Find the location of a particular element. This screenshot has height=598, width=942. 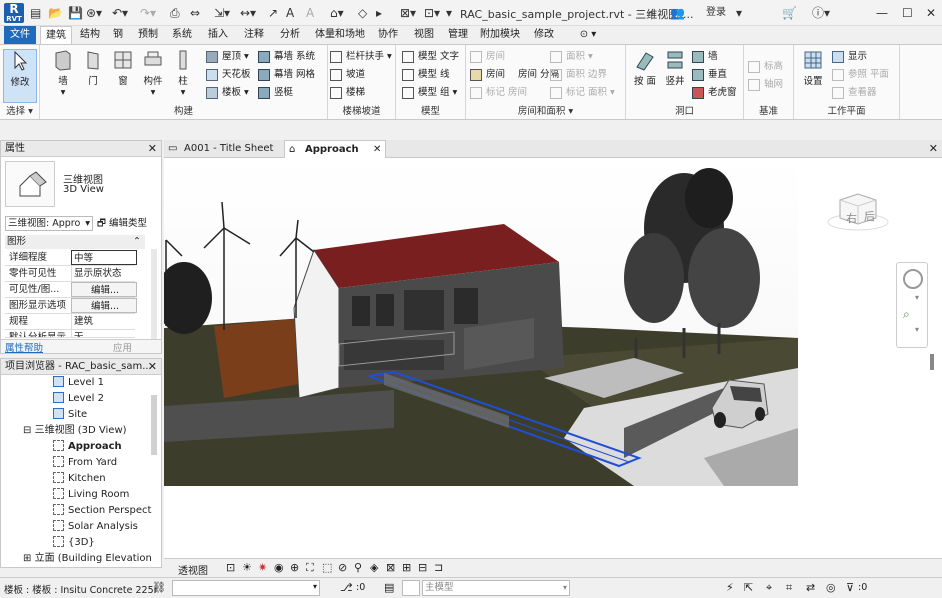

background-process-icon: ◎ is located at coordinates (831, 587).